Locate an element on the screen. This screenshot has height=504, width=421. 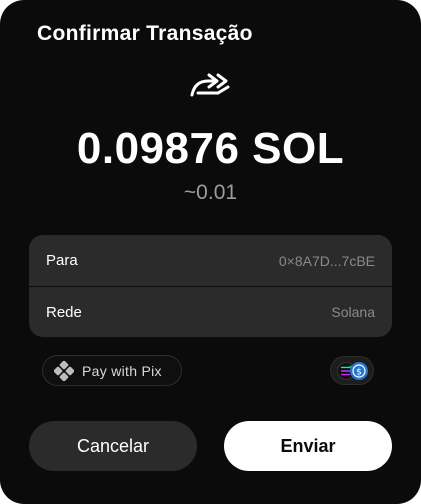
transaction-amount: 0.09876 SOL is located at coordinates (210, 148).